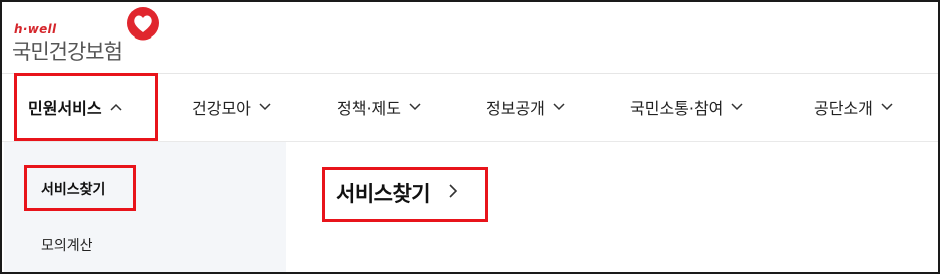  I want to click on nav-item-civil-services: 민원서비스, so click(75, 107).